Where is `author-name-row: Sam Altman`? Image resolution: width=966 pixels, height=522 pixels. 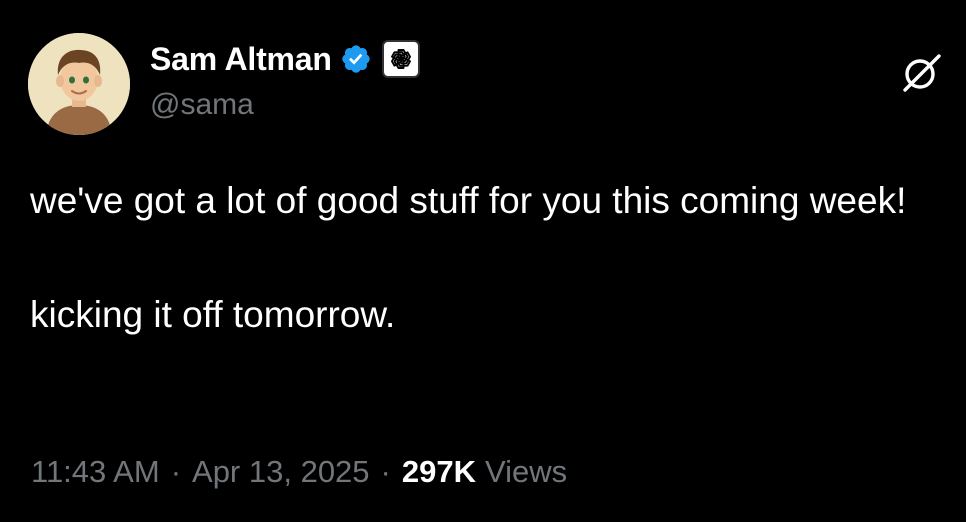
author-name-row: Sam Altman is located at coordinates (285, 59).